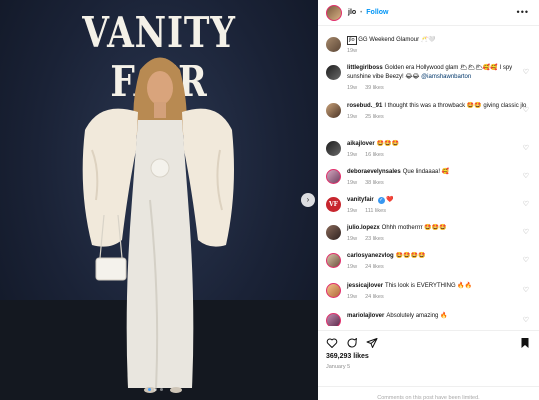 The image size is (539, 400). What do you see at coordinates (377, 12) in the screenshot?
I see `follow-button: Follow` at bounding box center [377, 12].